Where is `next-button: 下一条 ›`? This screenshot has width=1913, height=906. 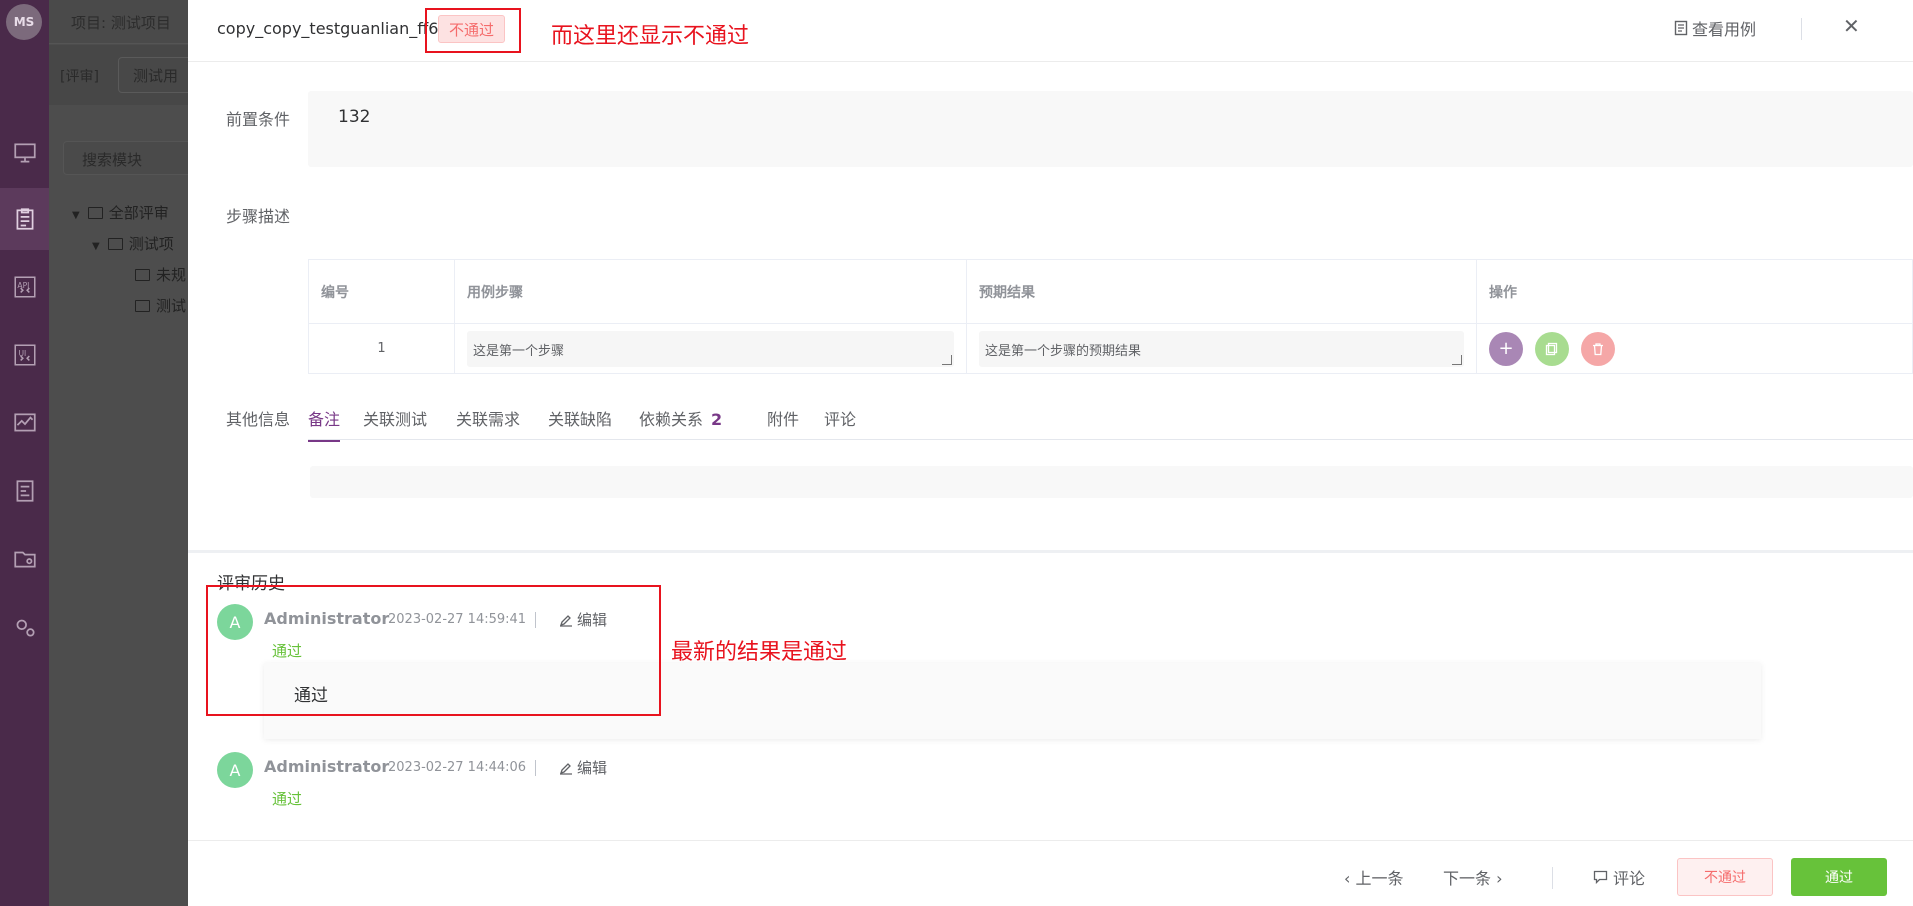
next-button: 下一条 › is located at coordinates (1473, 877).